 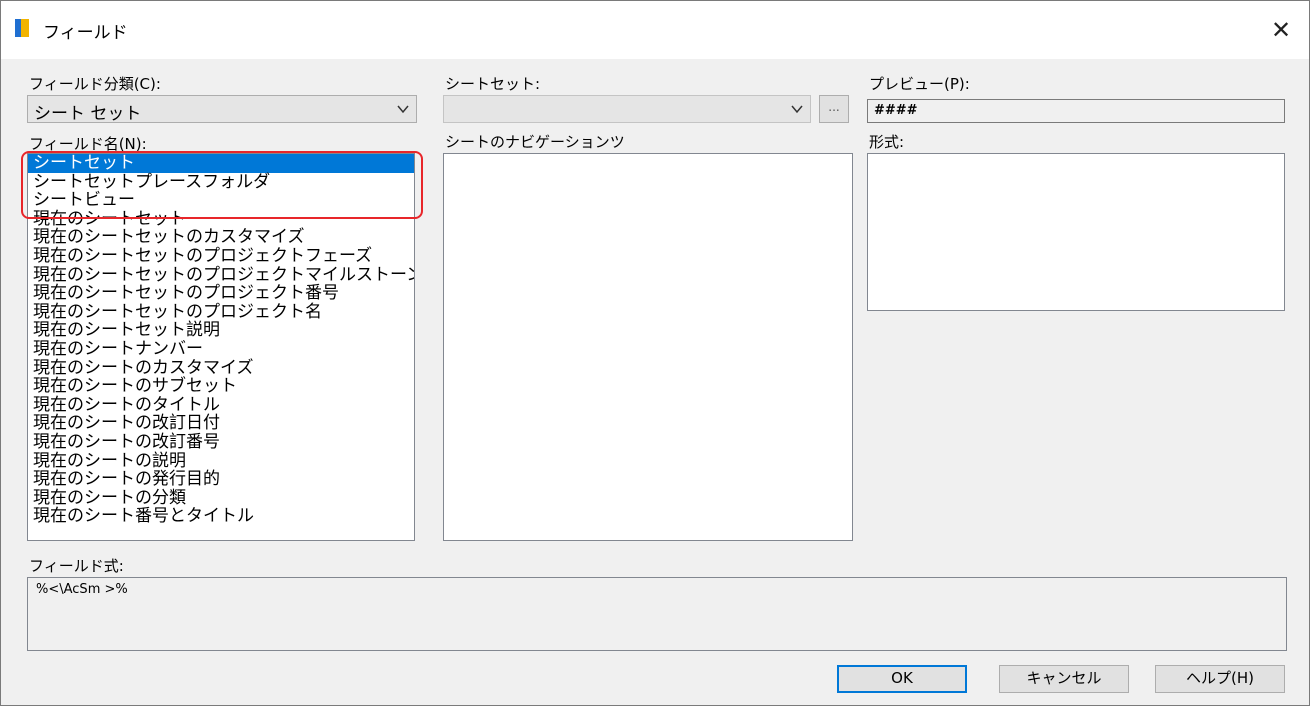 What do you see at coordinates (1076, 232) in the screenshot?
I see `format-list` at bounding box center [1076, 232].